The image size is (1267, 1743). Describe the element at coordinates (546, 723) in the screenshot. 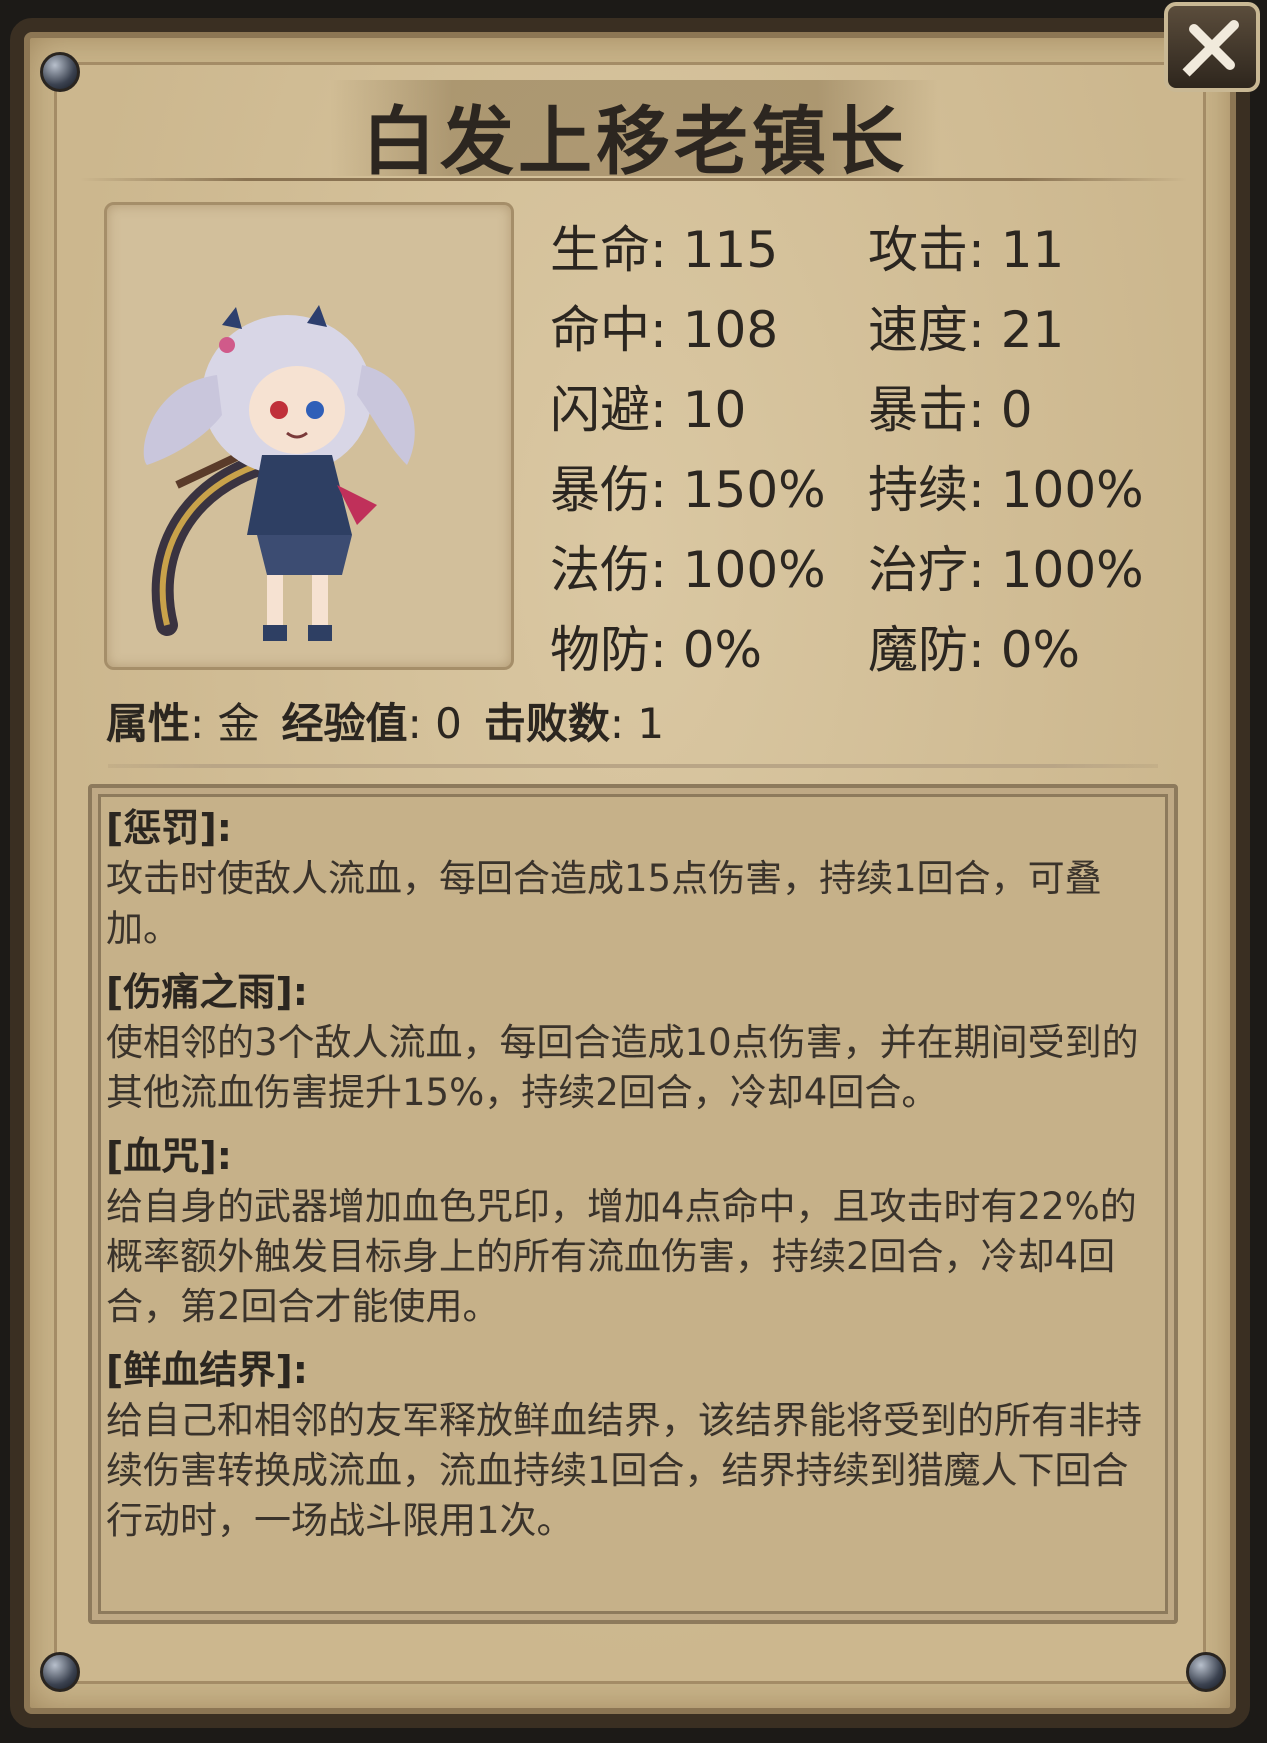

I see `defeats-label: 击败数` at that location.